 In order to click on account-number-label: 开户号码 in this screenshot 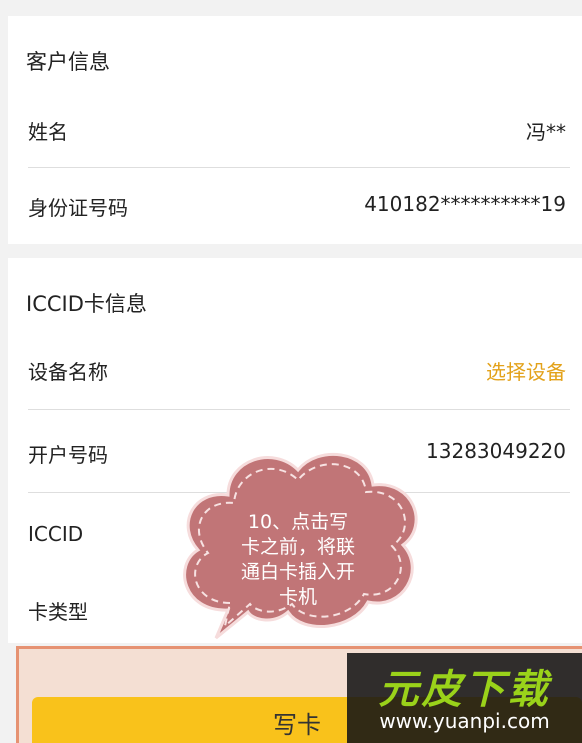, I will do `click(68, 455)`.